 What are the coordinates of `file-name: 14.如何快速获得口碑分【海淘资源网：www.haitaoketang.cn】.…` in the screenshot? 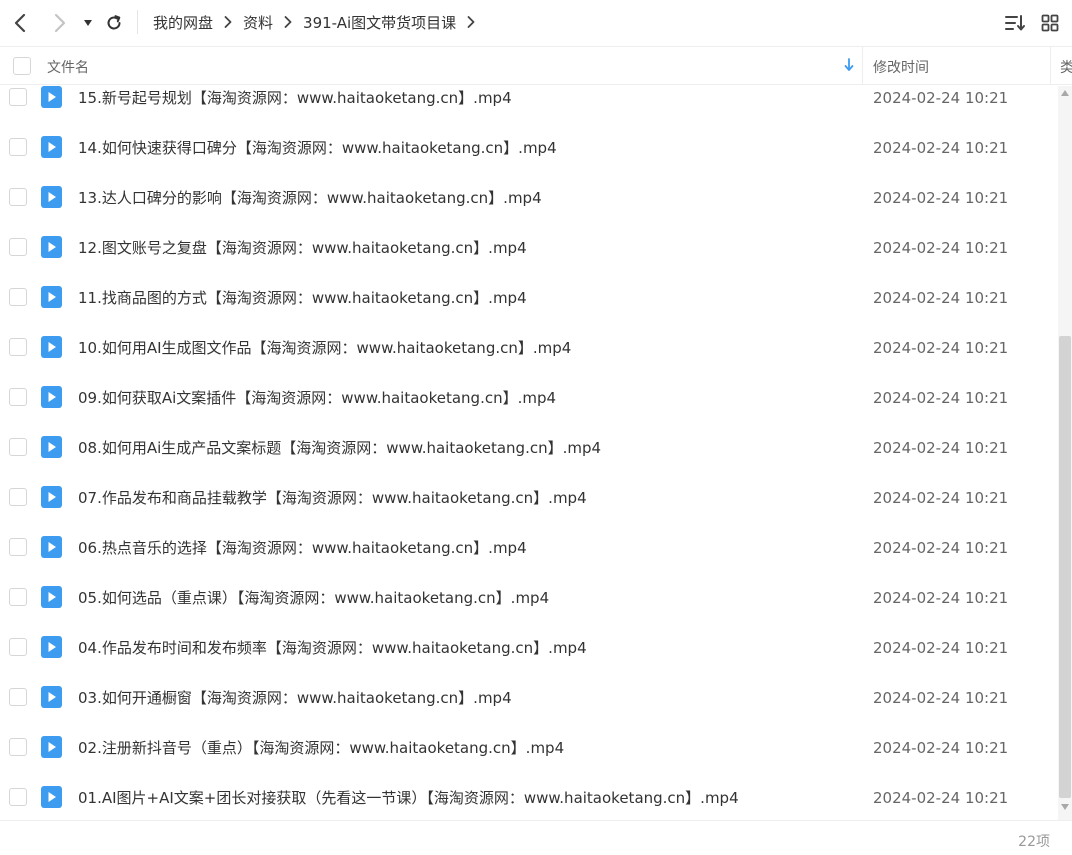 It's located at (317, 148).